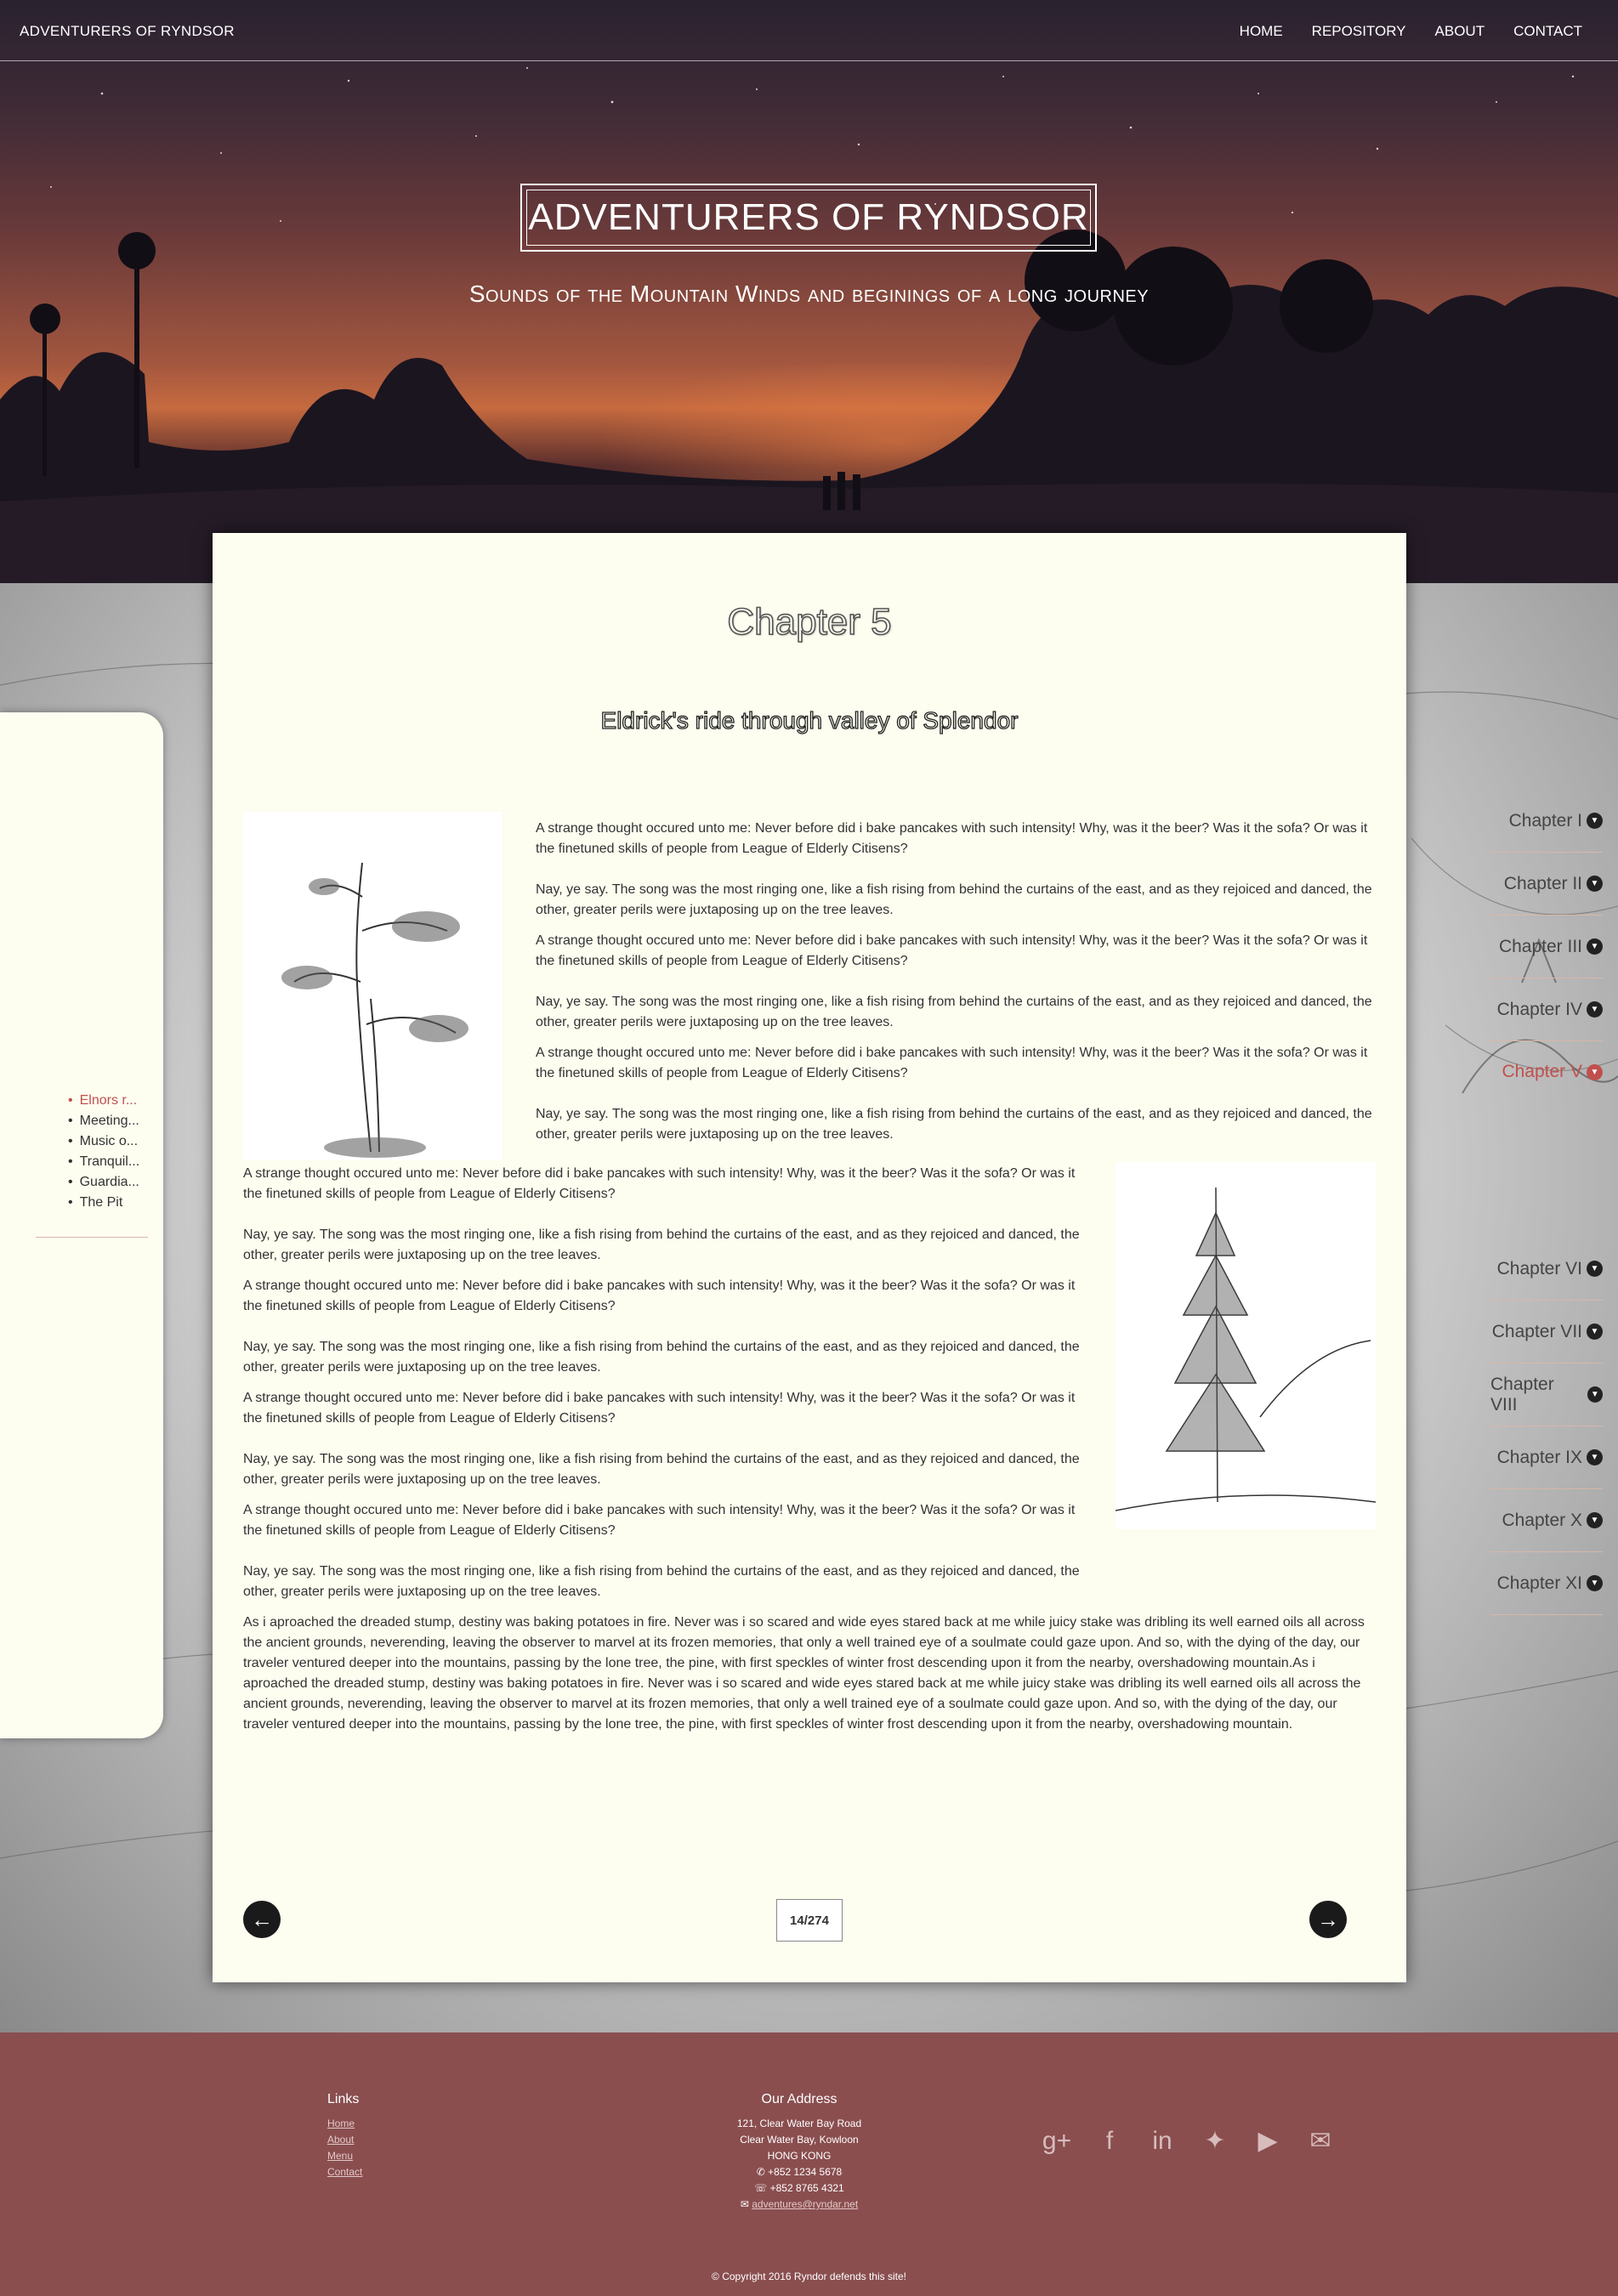 The height and width of the screenshot is (2296, 1618). I want to click on site-brand: ADVENTURERS OF RYNDSOR, so click(128, 32).